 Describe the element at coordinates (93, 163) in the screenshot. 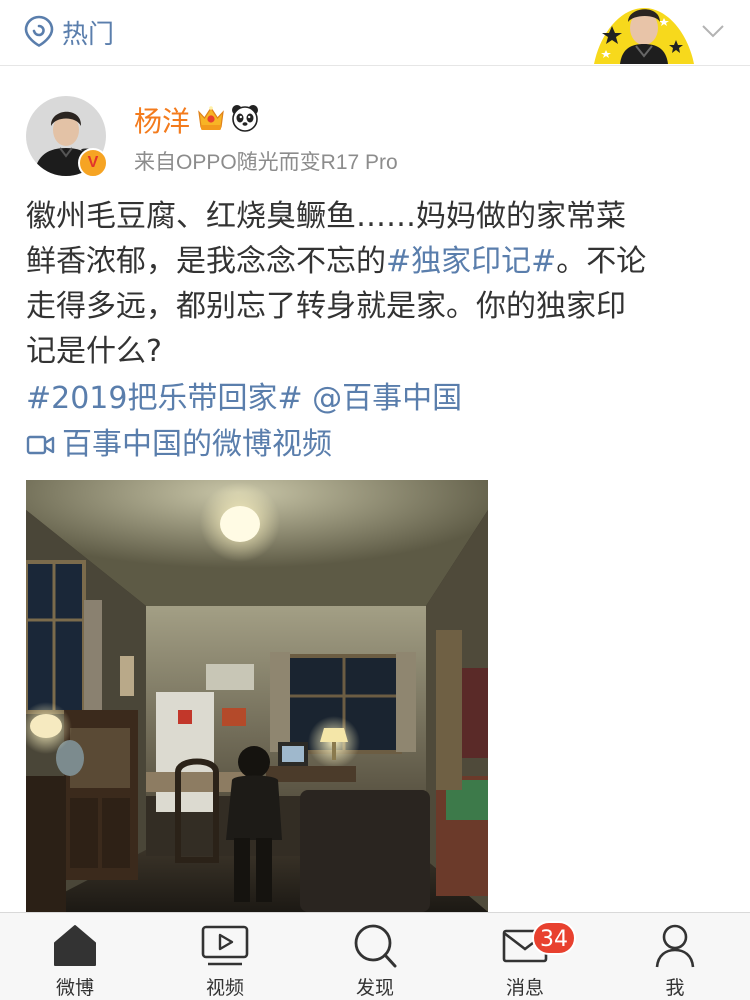

I see `verified-badge: V` at that location.